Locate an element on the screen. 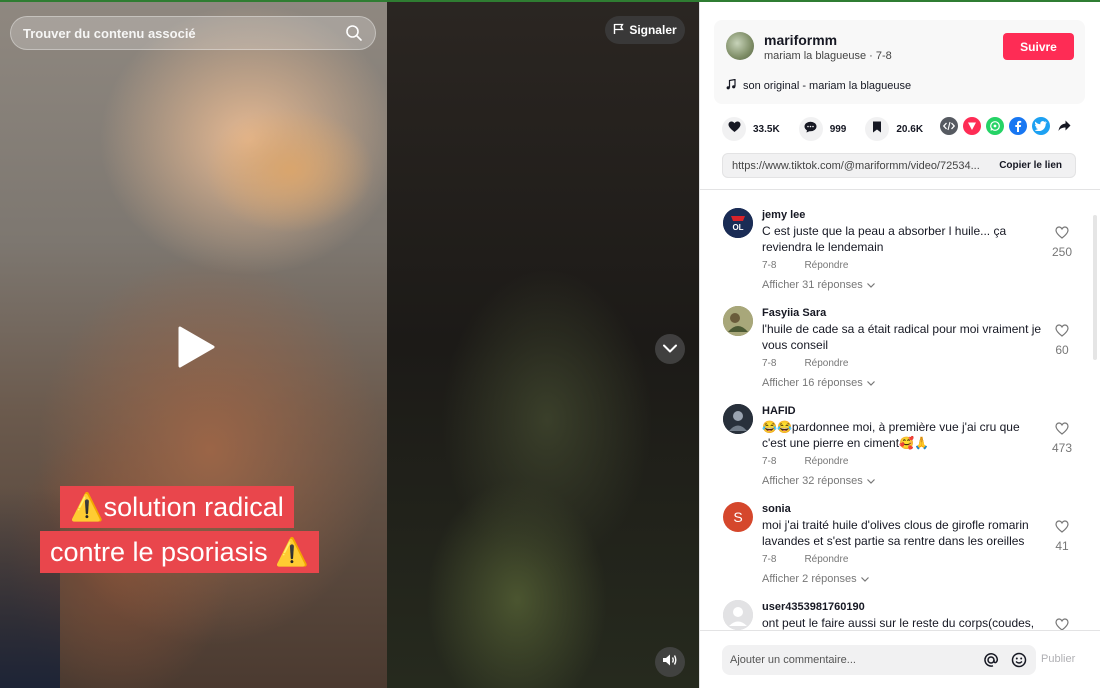 This screenshot has width=1100, height=688. flag-icon is located at coordinates (618, 30).